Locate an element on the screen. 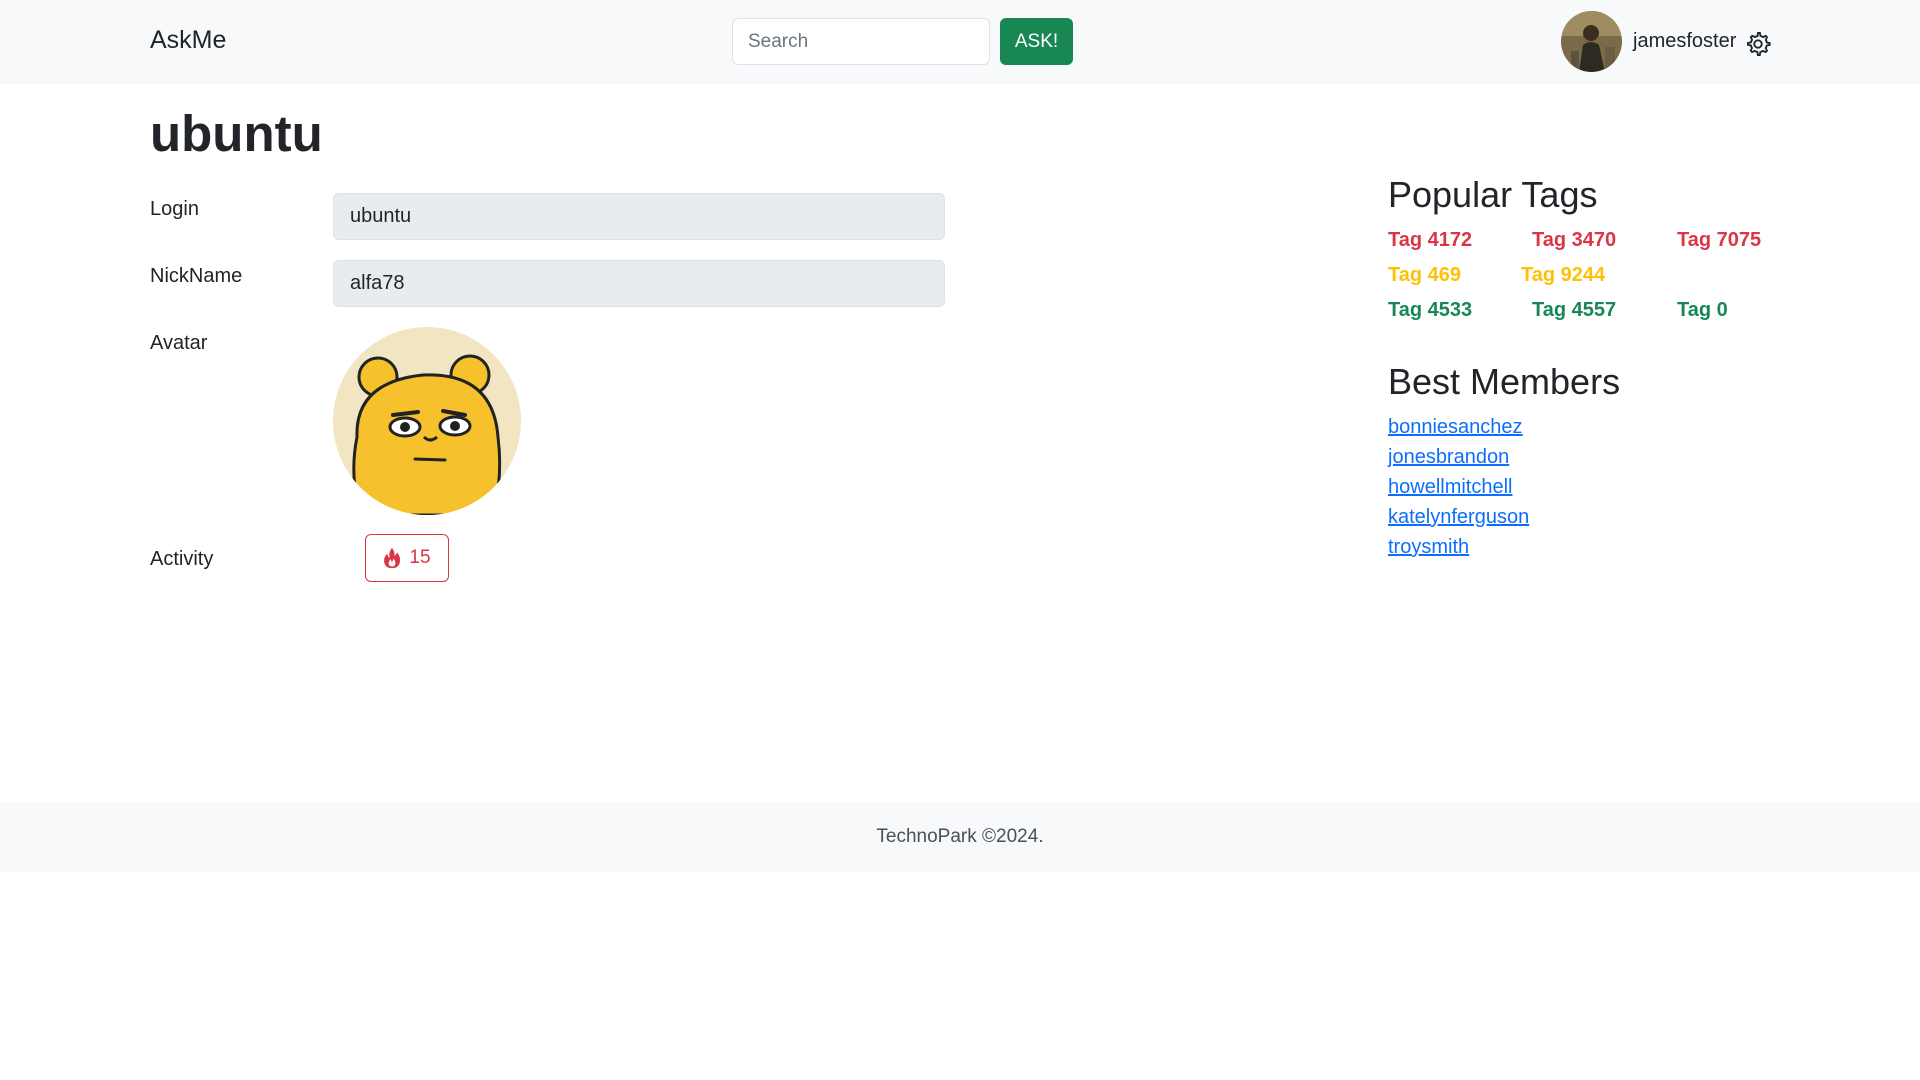  user-avatar is located at coordinates (1591, 41).